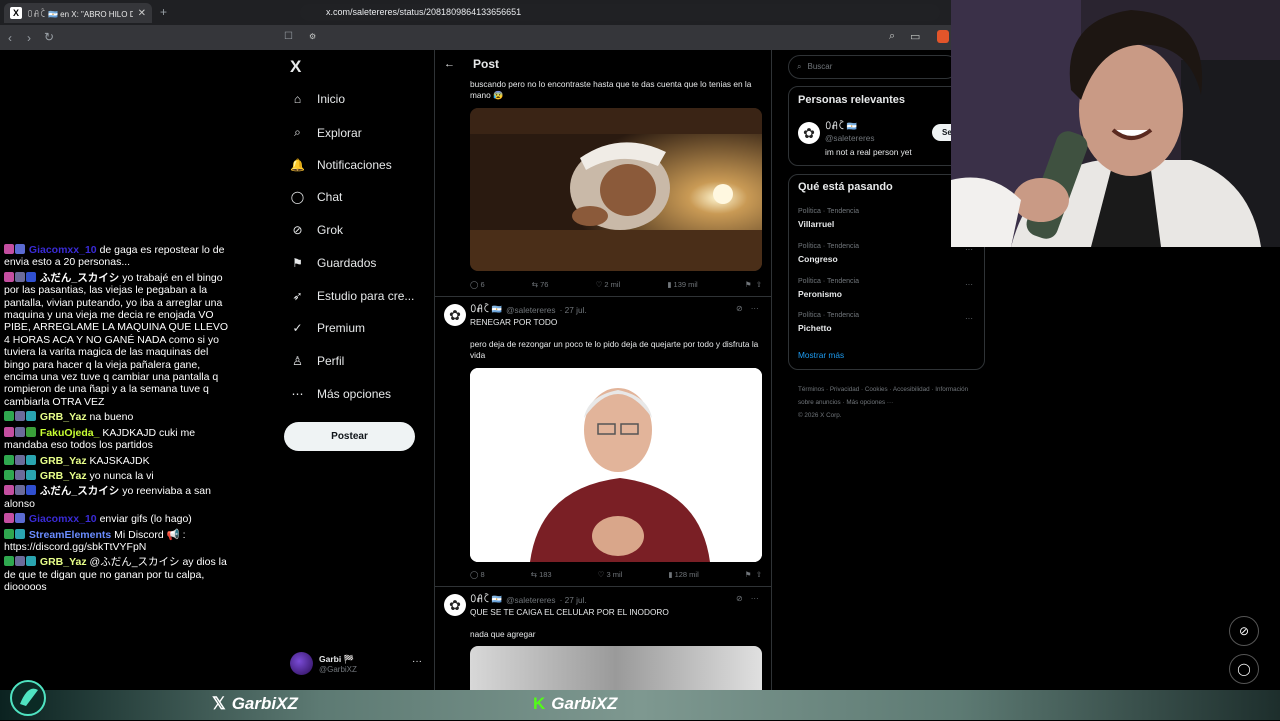 The image size is (1280, 721). I want to click on person-name: ꄲꋬꉓ 🇦🇷, so click(841, 126).